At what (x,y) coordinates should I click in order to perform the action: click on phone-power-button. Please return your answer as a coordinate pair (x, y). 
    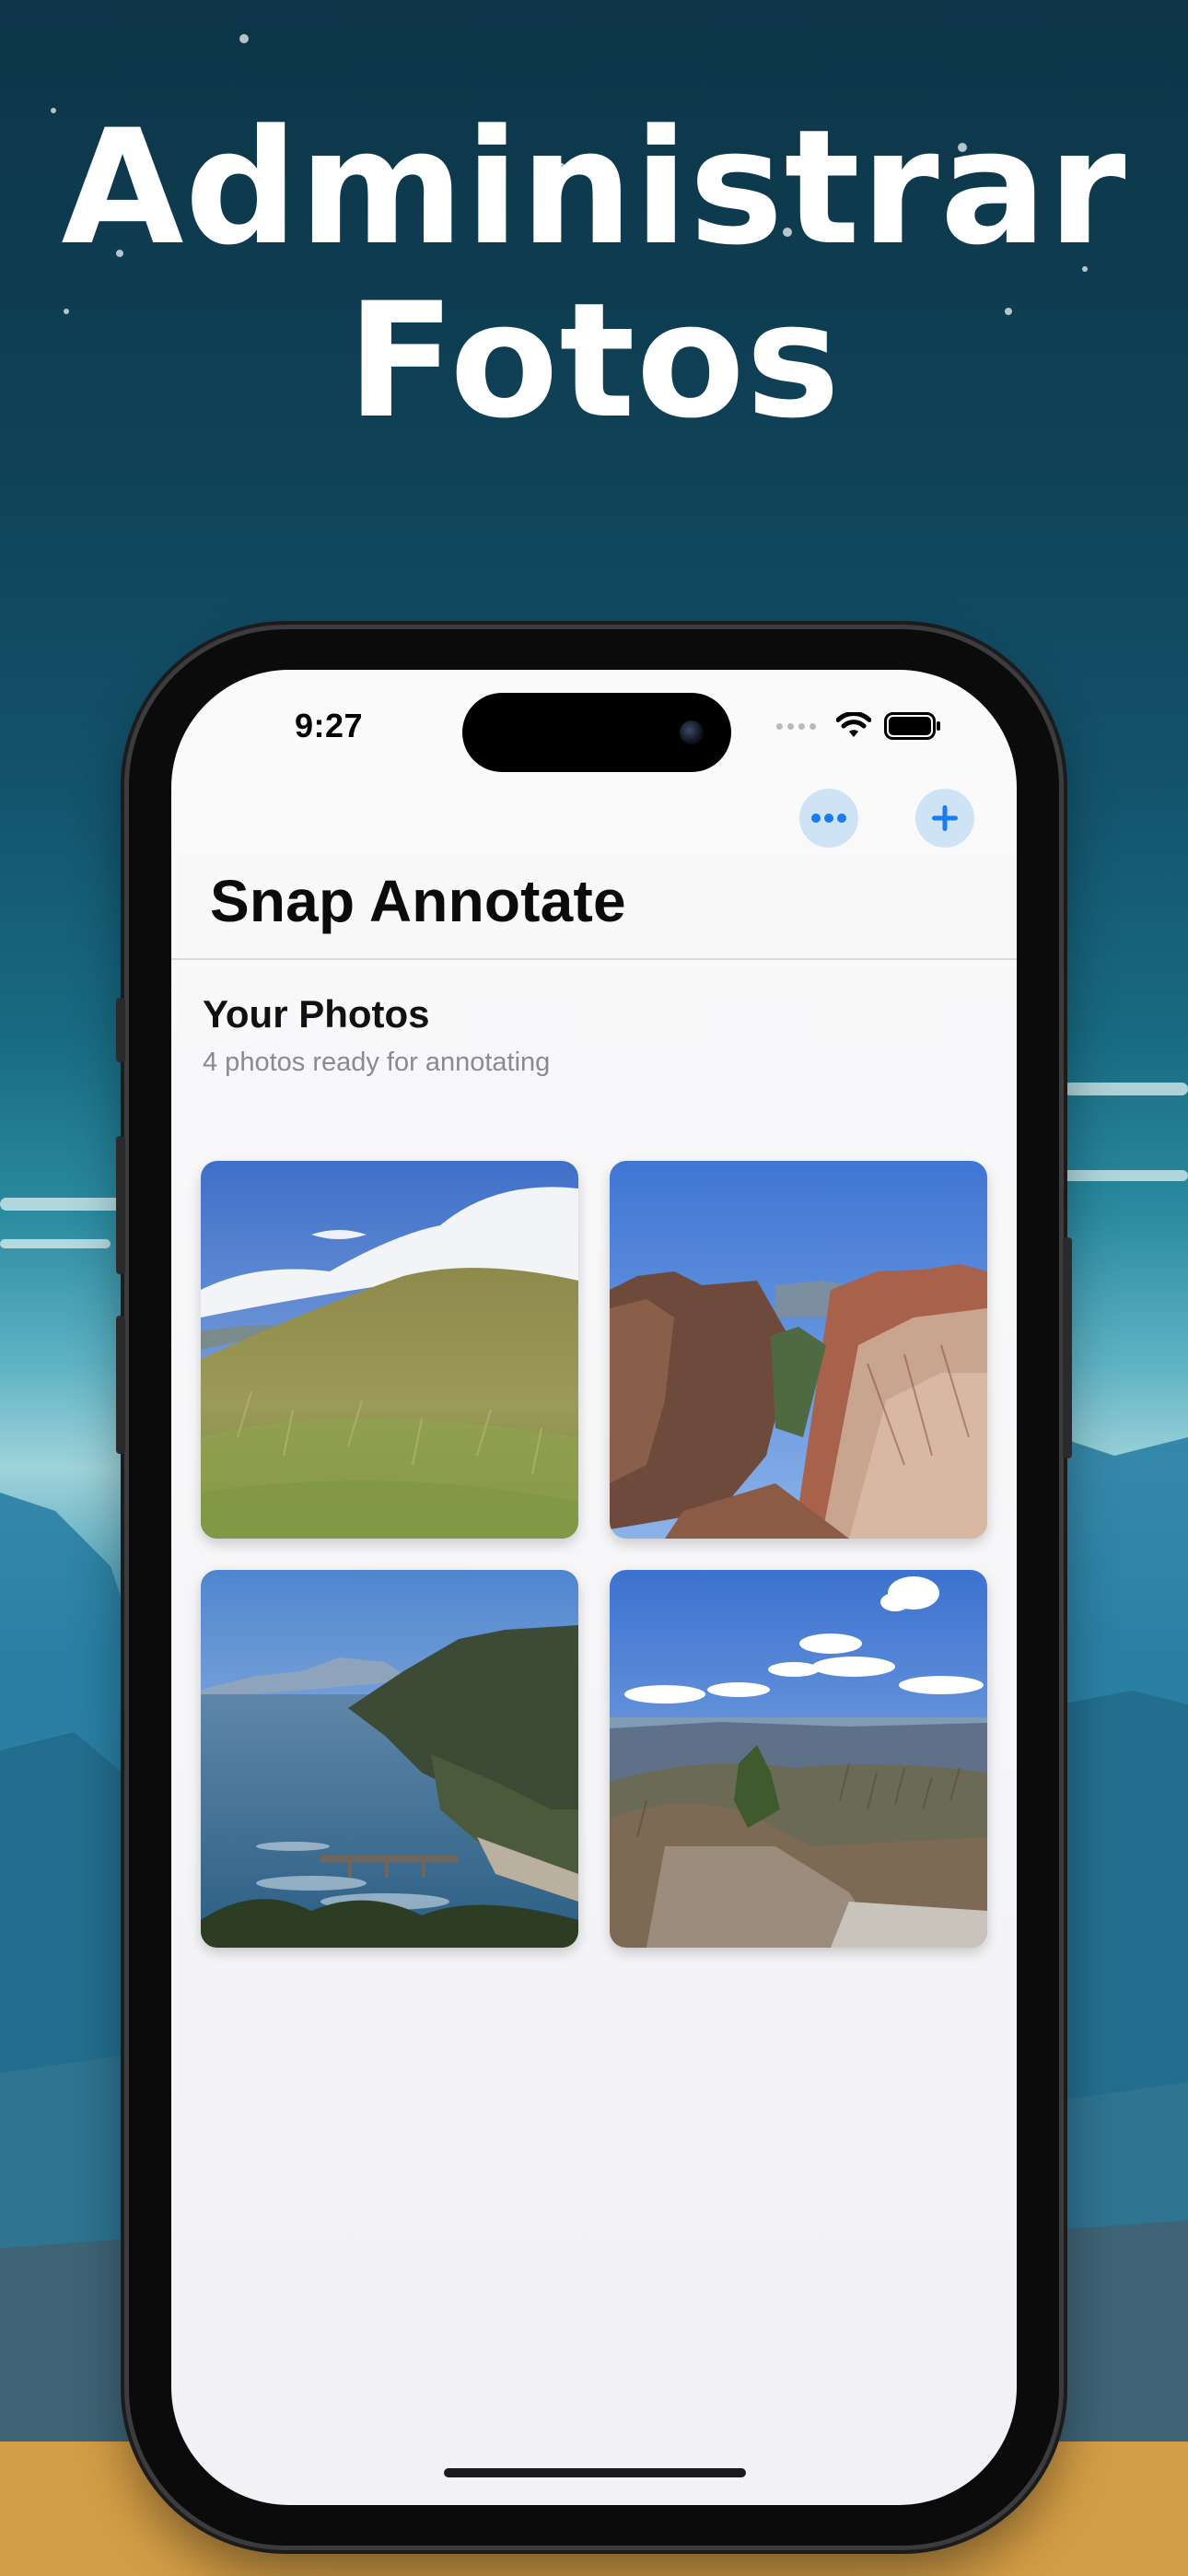
    Looking at the image, I should click on (1067, 1347).